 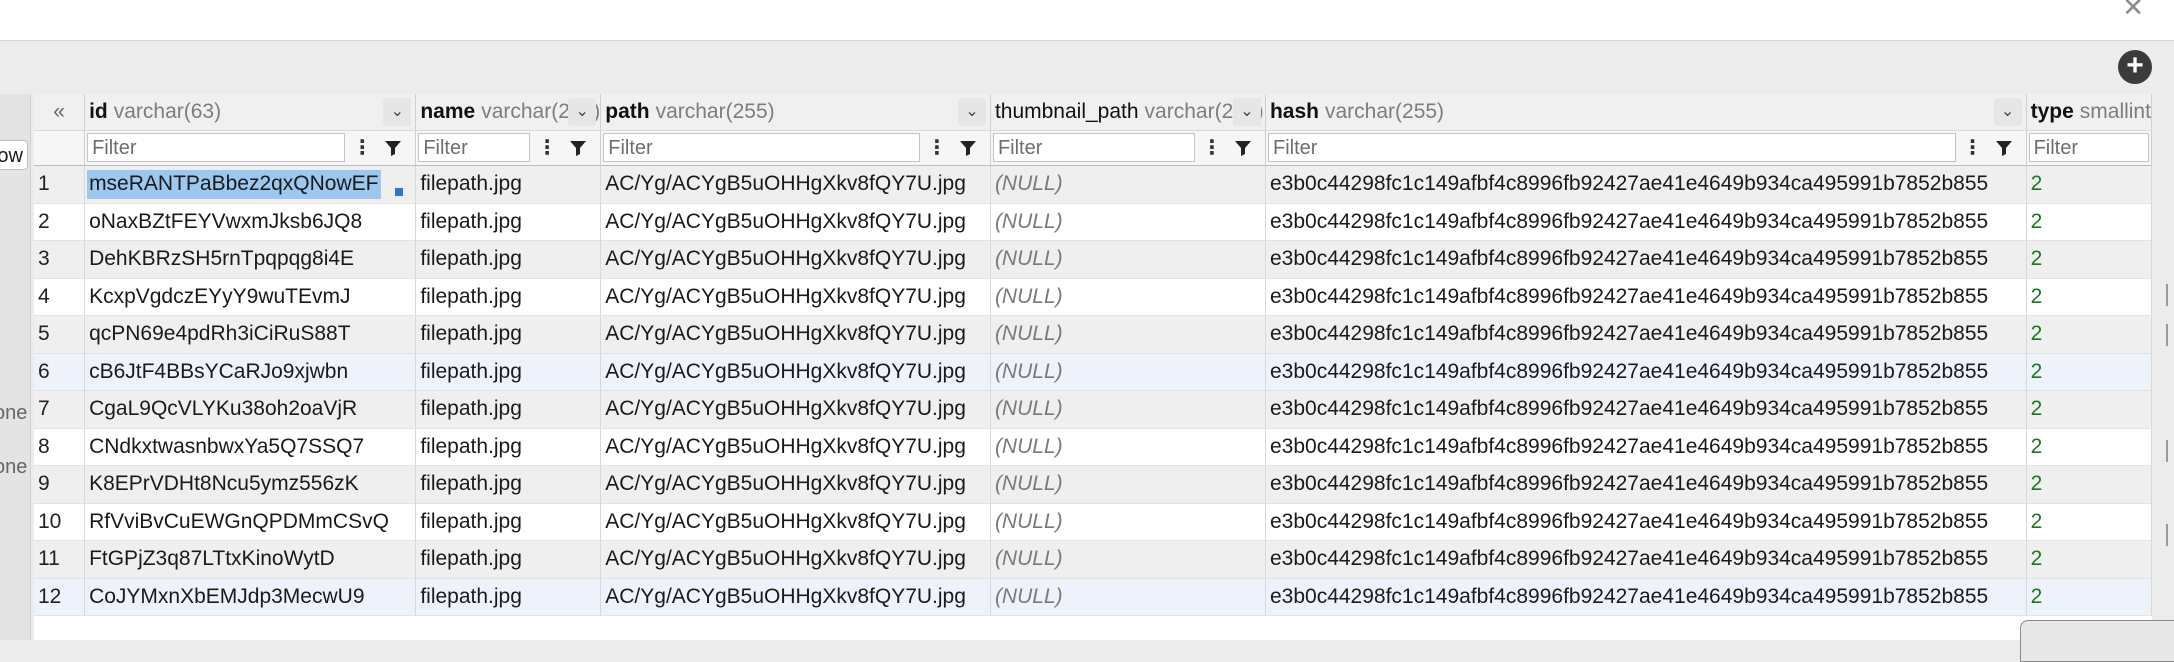 What do you see at coordinates (250, 297) in the screenshot?
I see `cell-id: KcxpVgdczEYyY9wuTEvmJ` at bounding box center [250, 297].